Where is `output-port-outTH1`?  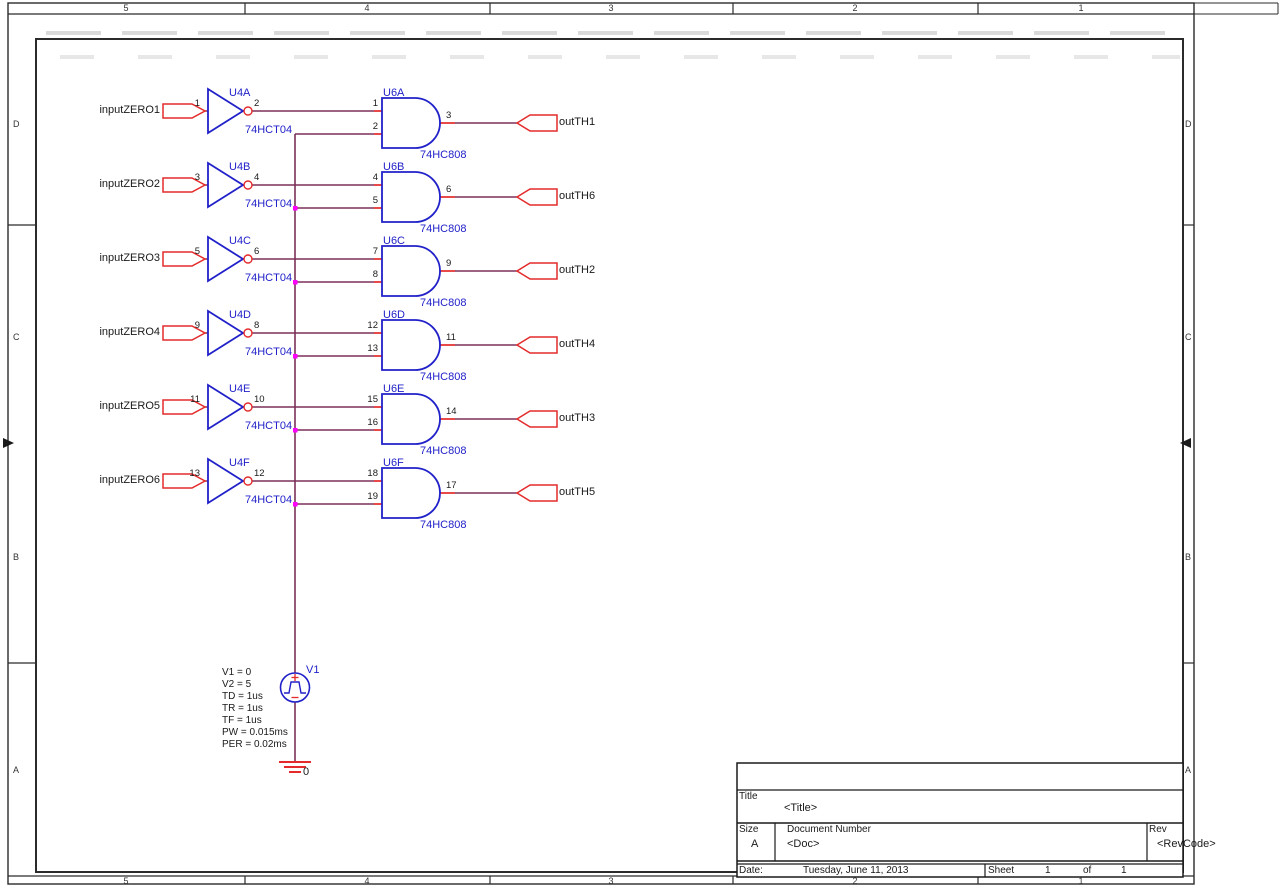 output-port-outTH1 is located at coordinates (536, 123).